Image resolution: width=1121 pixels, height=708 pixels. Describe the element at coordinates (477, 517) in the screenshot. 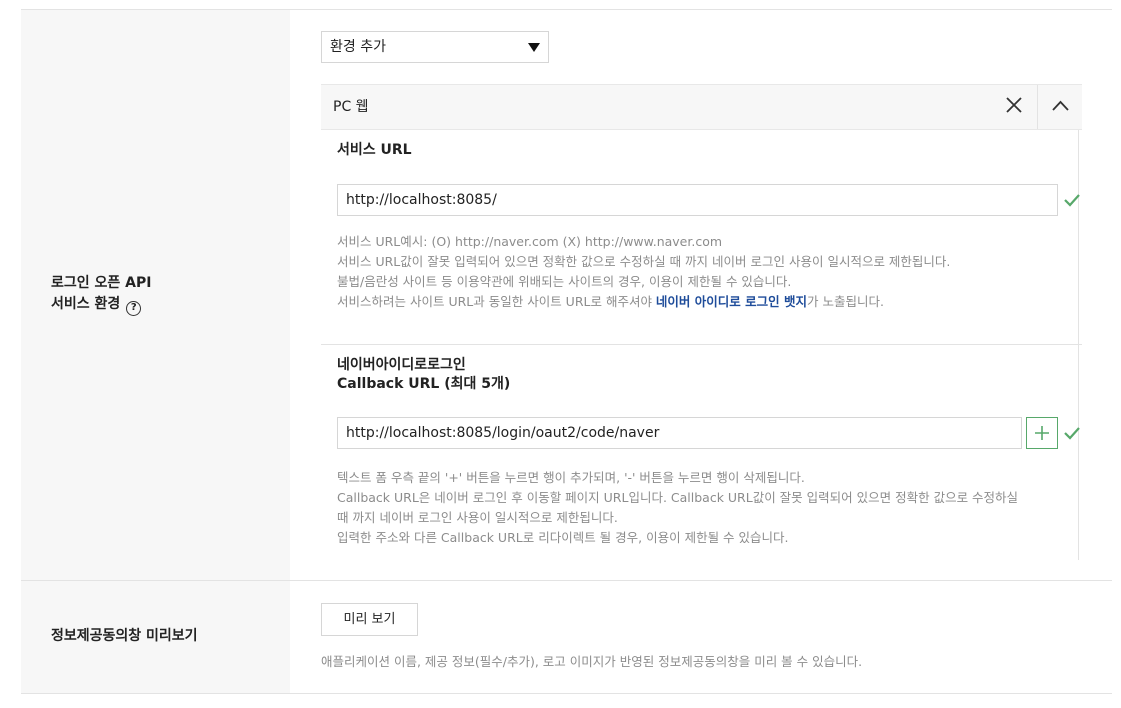

I see `callback-url-hint-3: 때 까지 네이버 로그인 사용이 일시적으로 제한됩니다.` at that location.